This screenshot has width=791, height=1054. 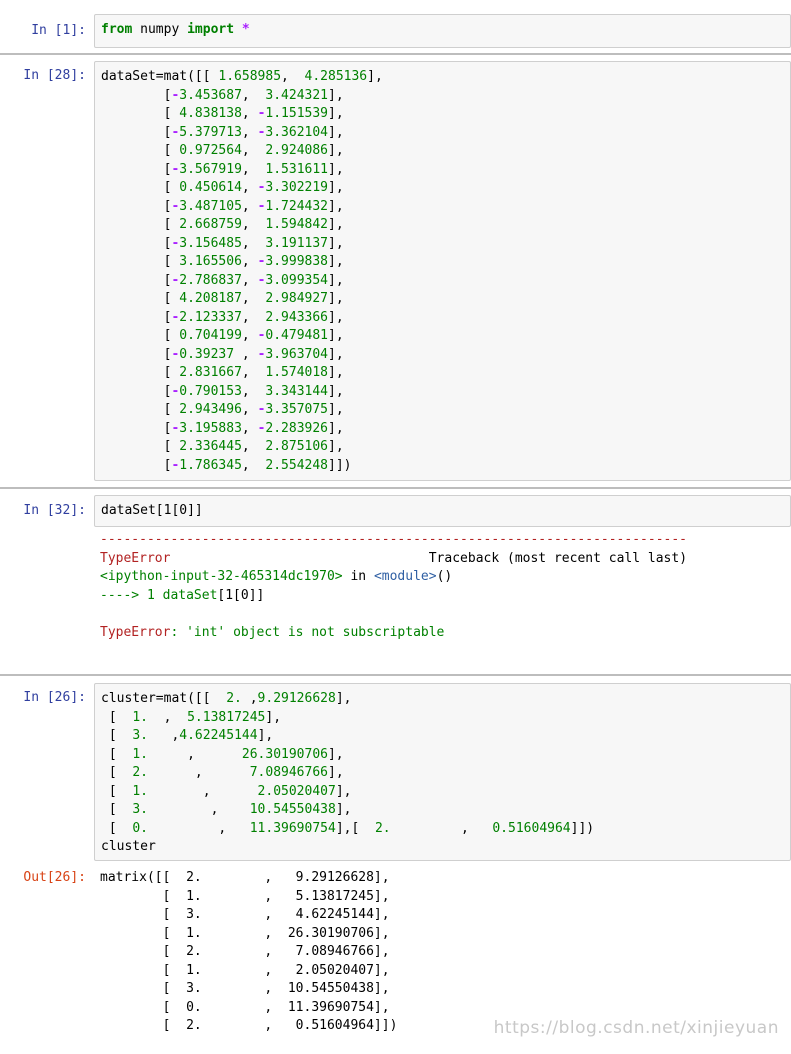 I want to click on input-prompt: In [26]:, so click(x=54, y=697).